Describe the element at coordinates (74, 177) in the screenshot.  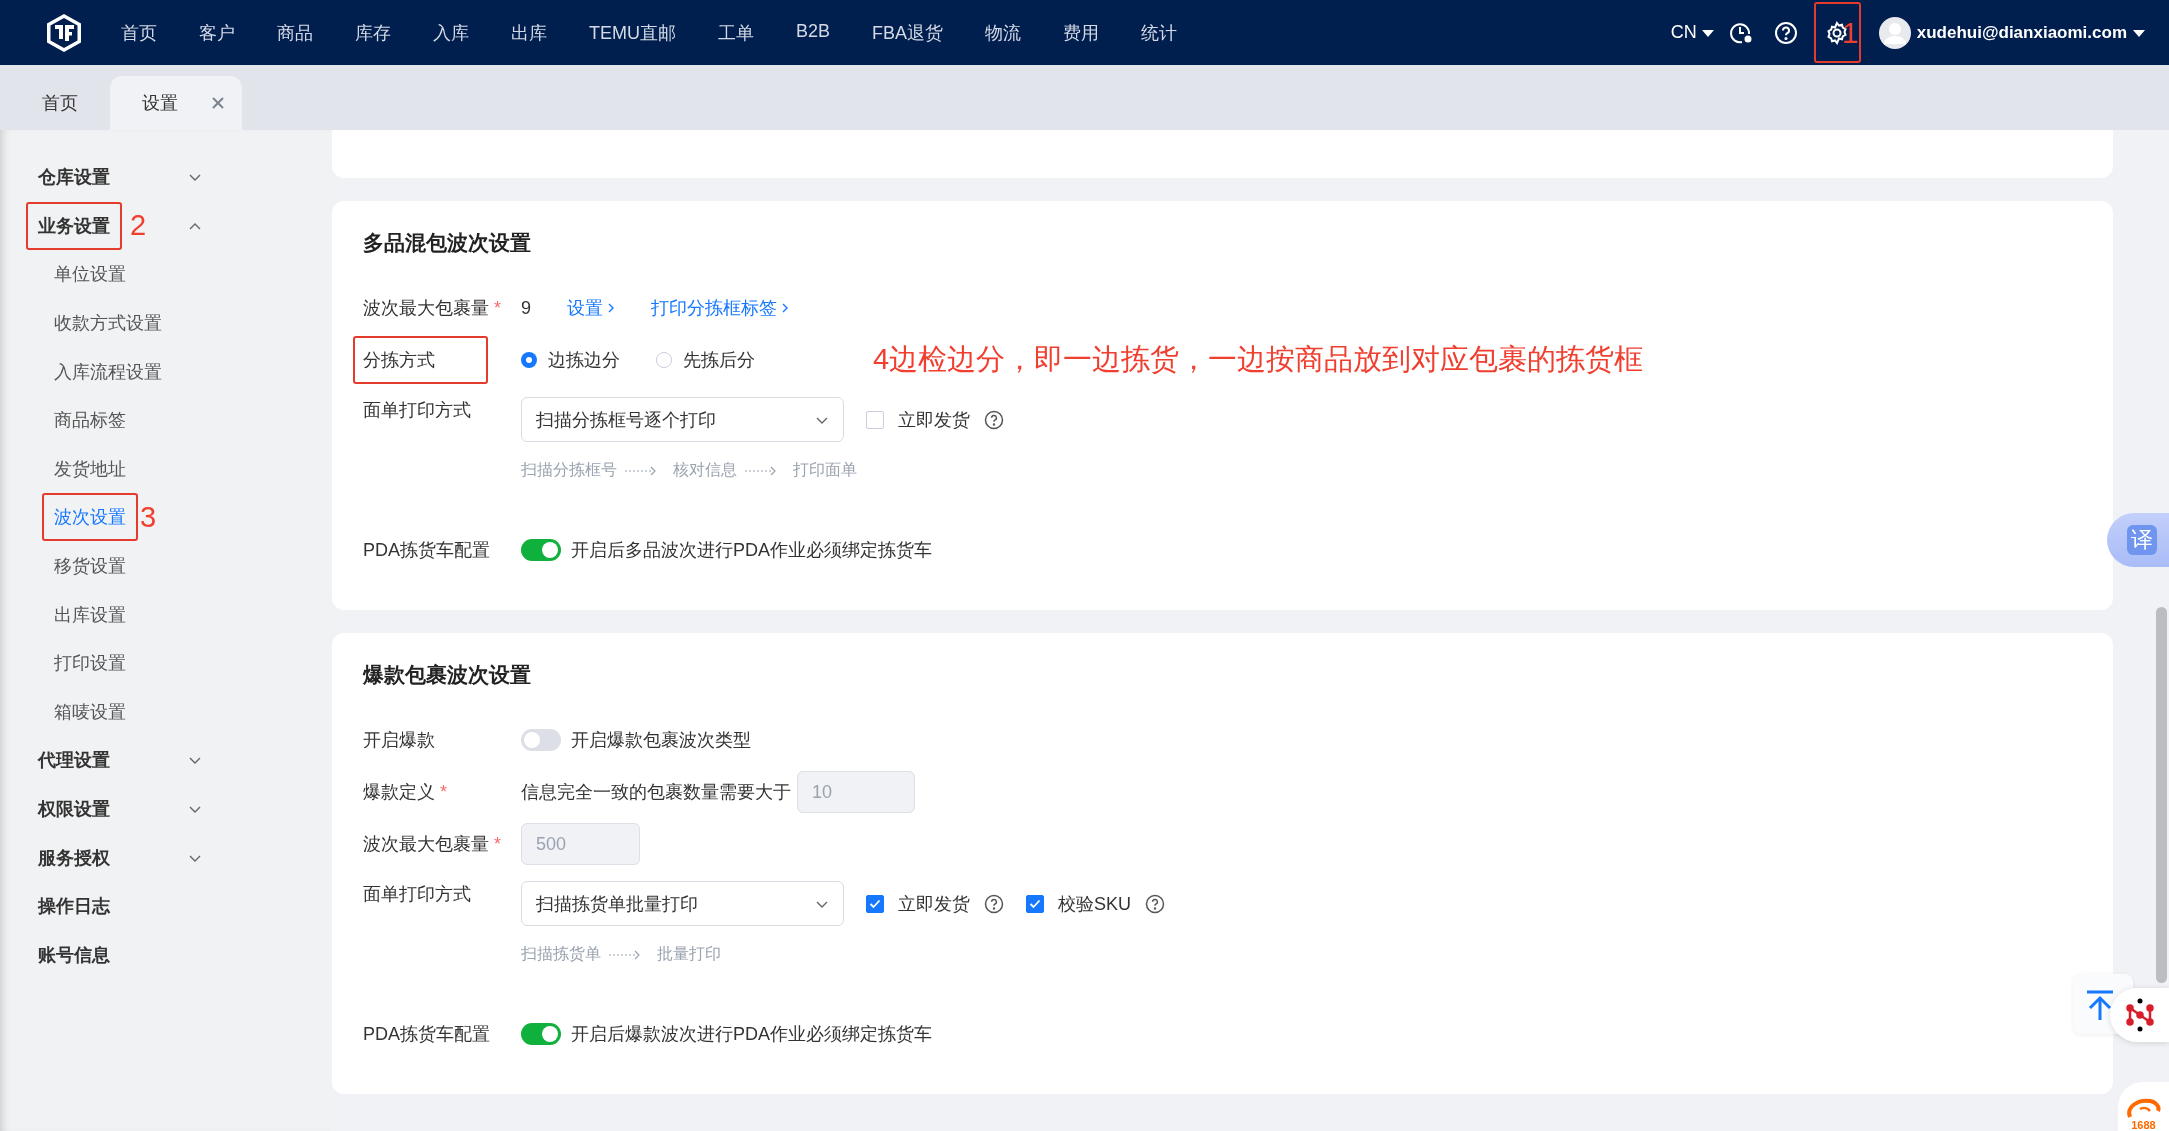
I see `menu-group: 仓库设置` at that location.